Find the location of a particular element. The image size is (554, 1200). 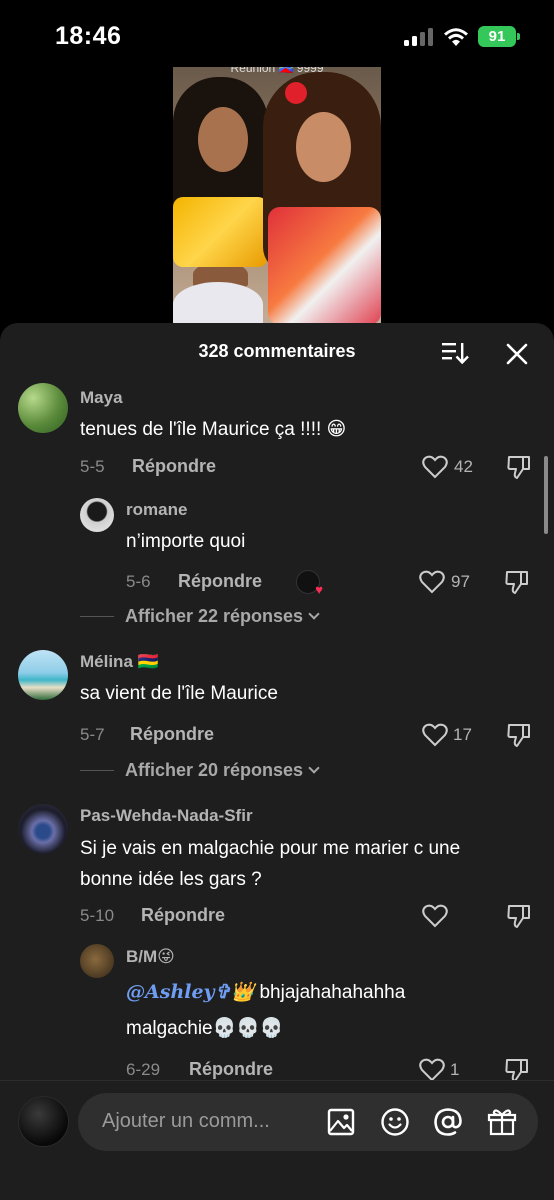

gift-icon is located at coordinates (502, 1122).